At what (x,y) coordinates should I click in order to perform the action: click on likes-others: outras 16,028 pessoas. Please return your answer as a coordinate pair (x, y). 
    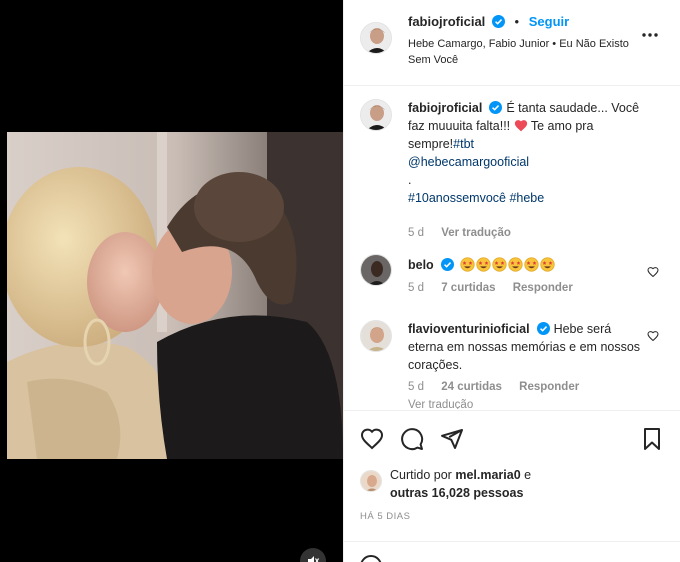
    Looking at the image, I should click on (456, 493).